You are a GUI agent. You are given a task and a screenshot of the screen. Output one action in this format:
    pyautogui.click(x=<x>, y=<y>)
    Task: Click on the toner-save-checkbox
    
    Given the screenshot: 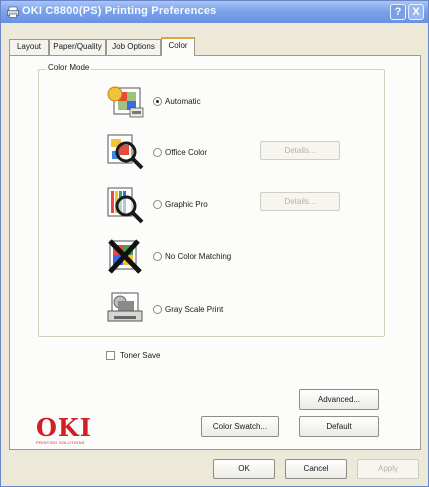 What is the action you would take?
    pyautogui.click(x=110, y=355)
    